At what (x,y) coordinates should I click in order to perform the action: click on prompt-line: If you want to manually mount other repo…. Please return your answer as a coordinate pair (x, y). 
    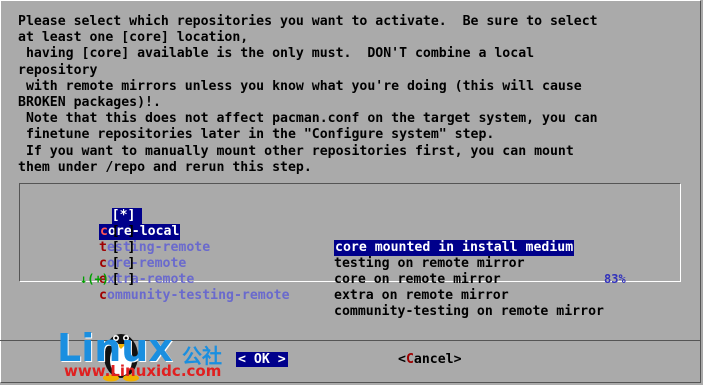
    Looking at the image, I should click on (296, 151).